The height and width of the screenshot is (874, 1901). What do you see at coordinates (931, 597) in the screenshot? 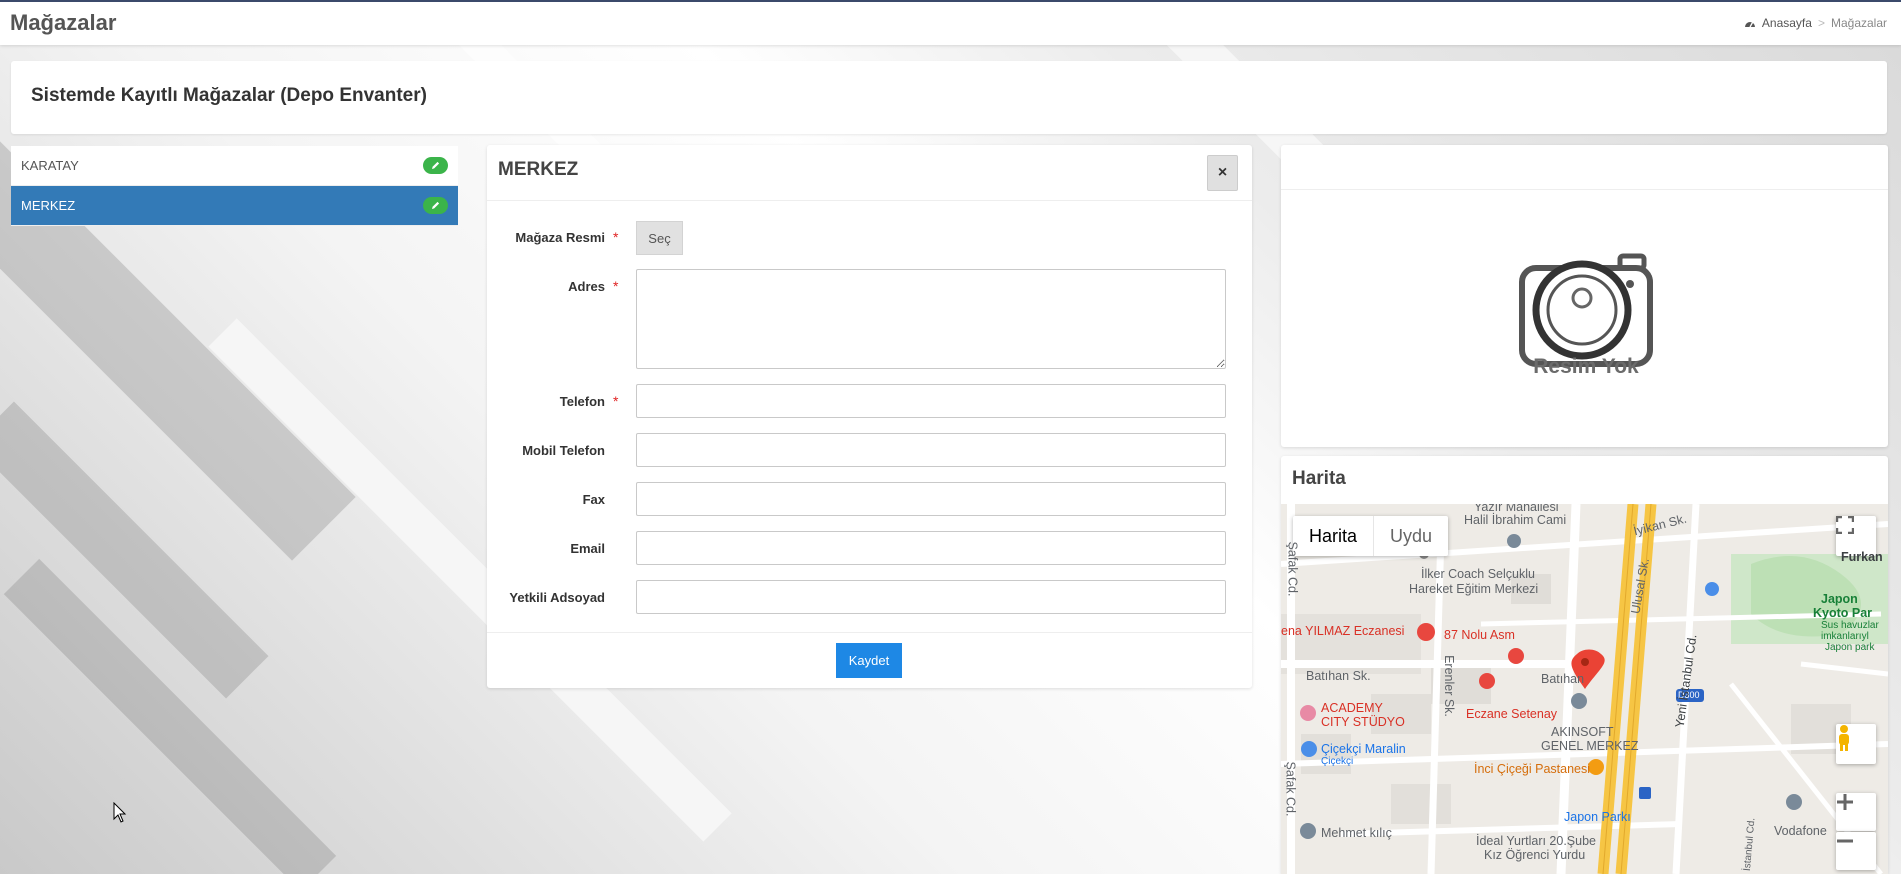
I see `contact-name-field` at bounding box center [931, 597].